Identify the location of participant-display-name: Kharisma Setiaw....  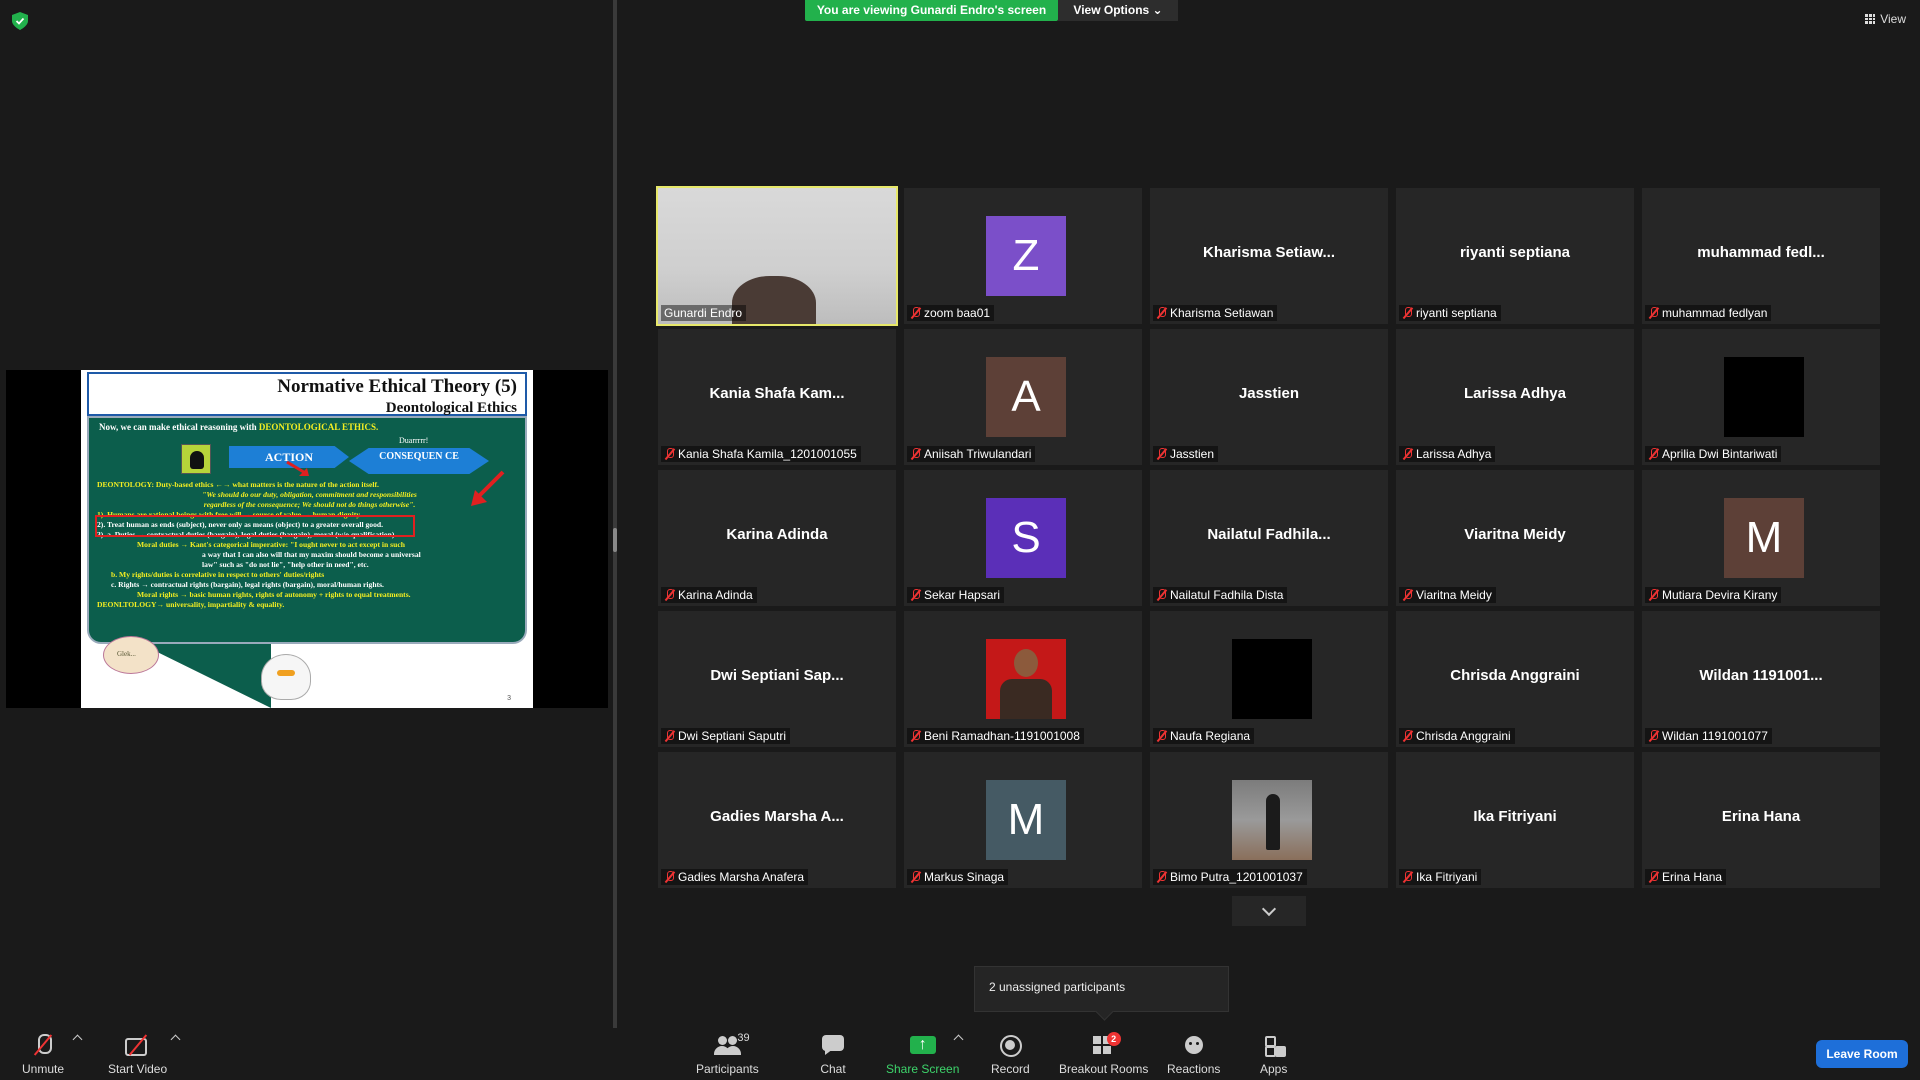
(1269, 252).